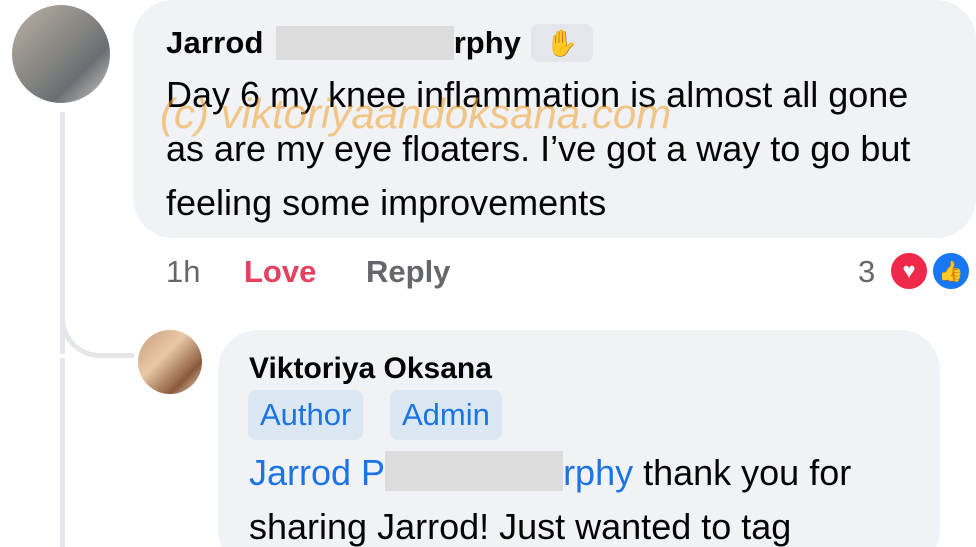 This screenshot has width=976, height=547. I want to click on heart-reaction-icon: ♥, so click(909, 271).